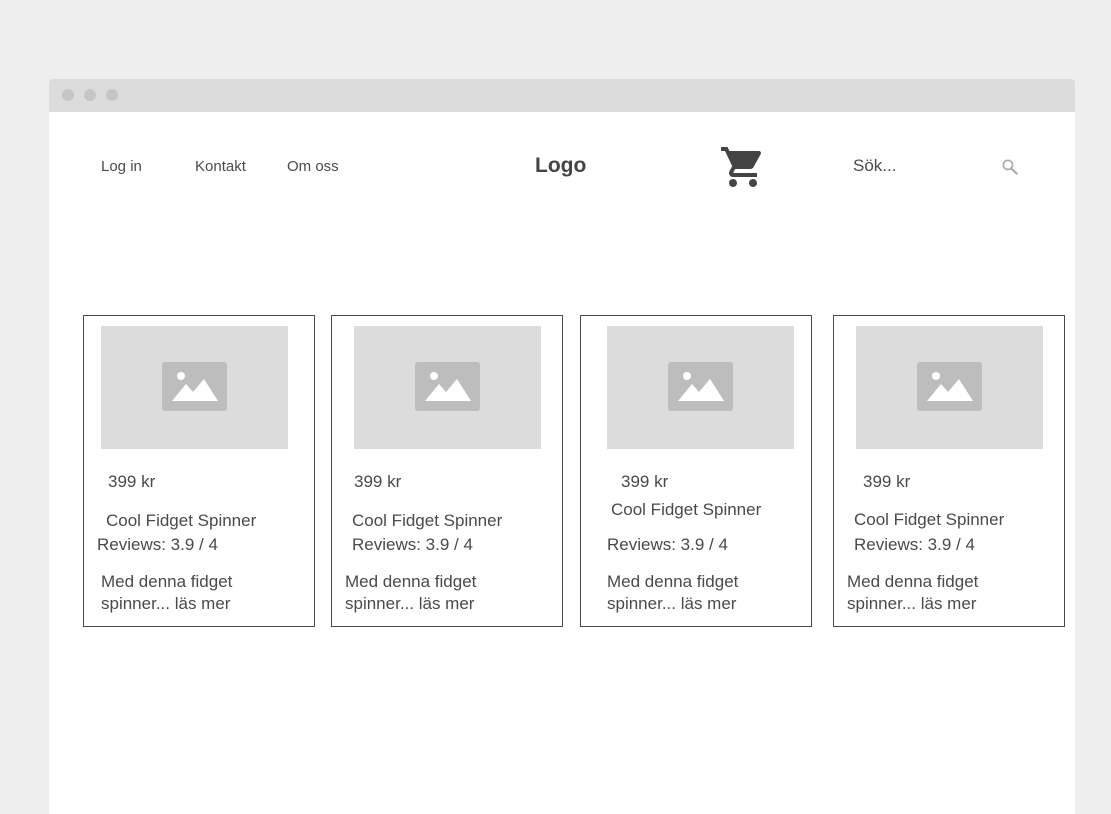 Image resolution: width=1111 pixels, height=814 pixels. Describe the element at coordinates (560, 166) in the screenshot. I see `site-logo: Logo` at that location.